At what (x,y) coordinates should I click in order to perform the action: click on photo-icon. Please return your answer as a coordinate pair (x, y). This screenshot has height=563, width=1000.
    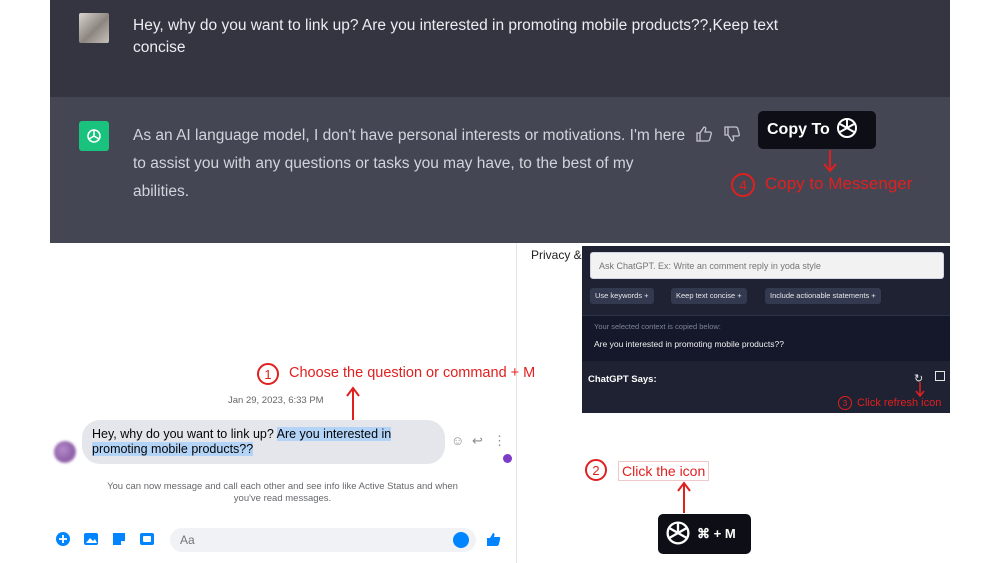
    Looking at the image, I should click on (91, 539).